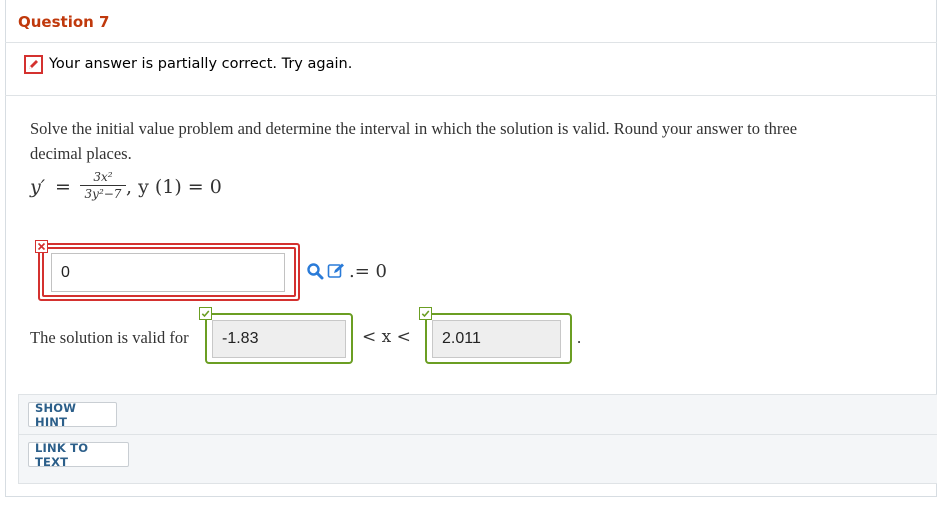 The width and height of the screenshot is (937, 509). I want to click on equals-zero-text: .= 0, so click(368, 271).